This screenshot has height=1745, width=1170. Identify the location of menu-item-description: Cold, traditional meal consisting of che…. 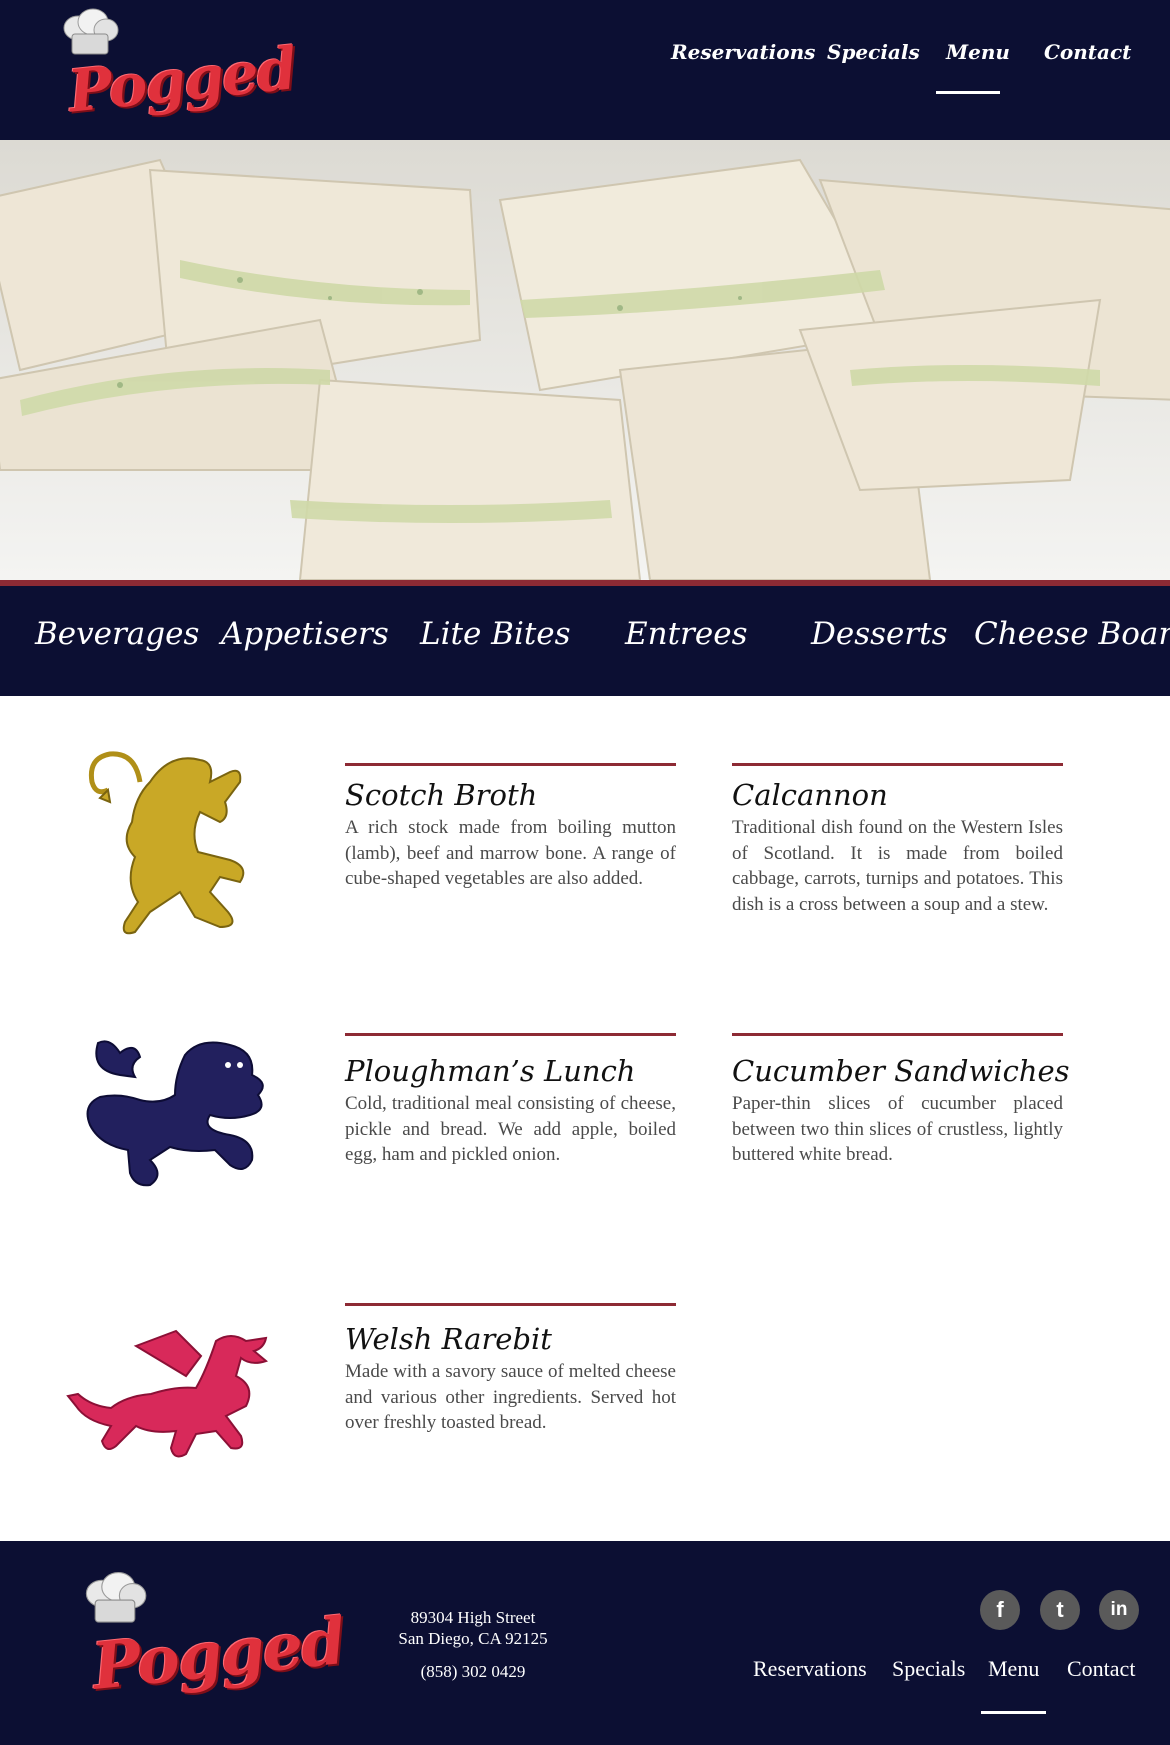
(510, 1129).